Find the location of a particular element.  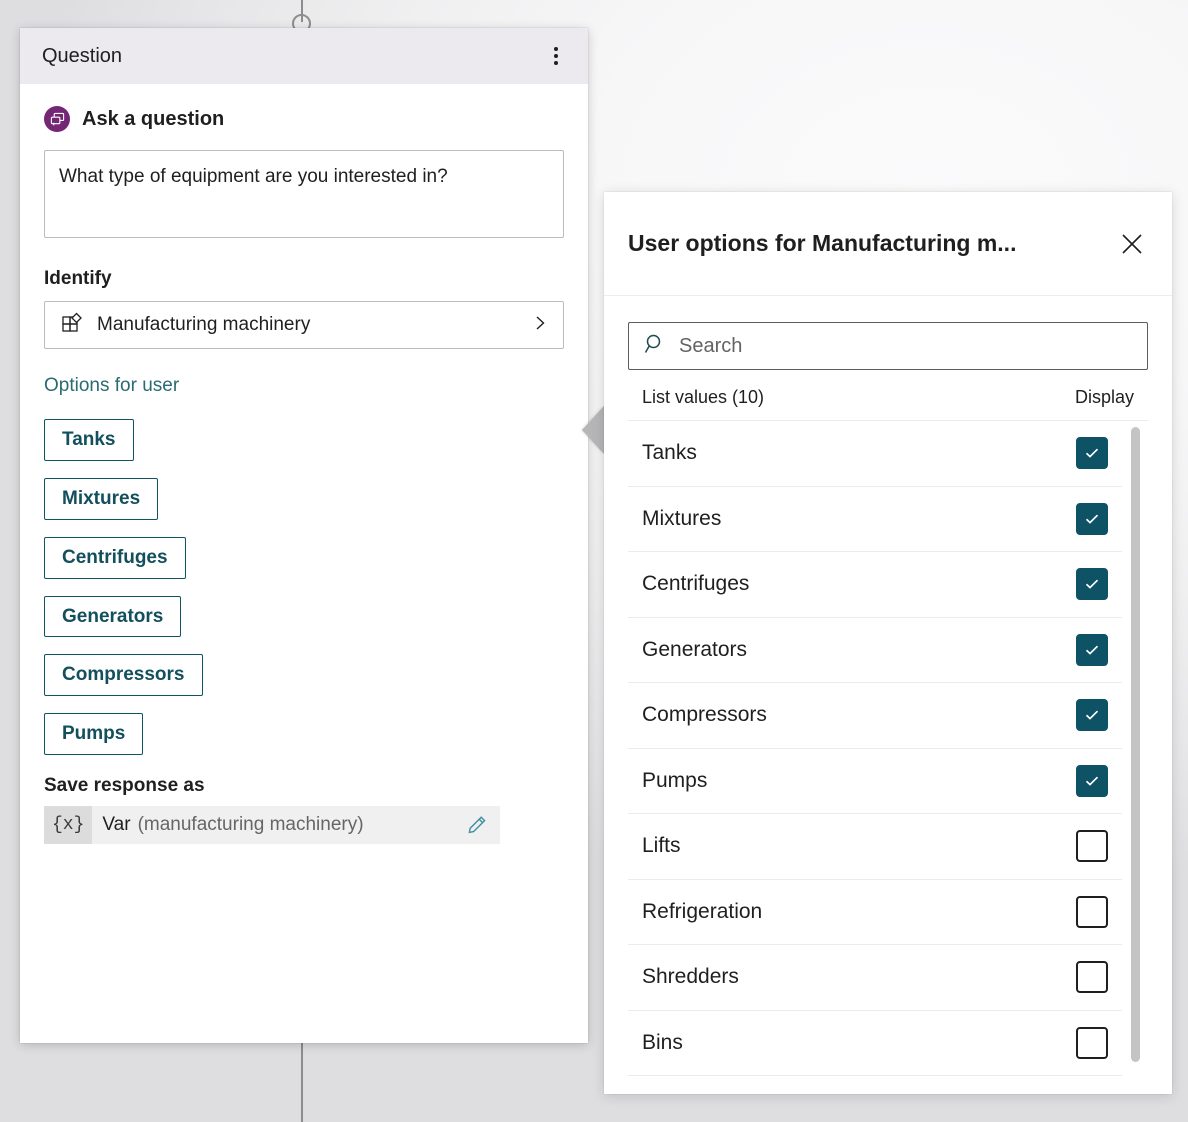

list-item: Compressors is located at coordinates (875, 716).